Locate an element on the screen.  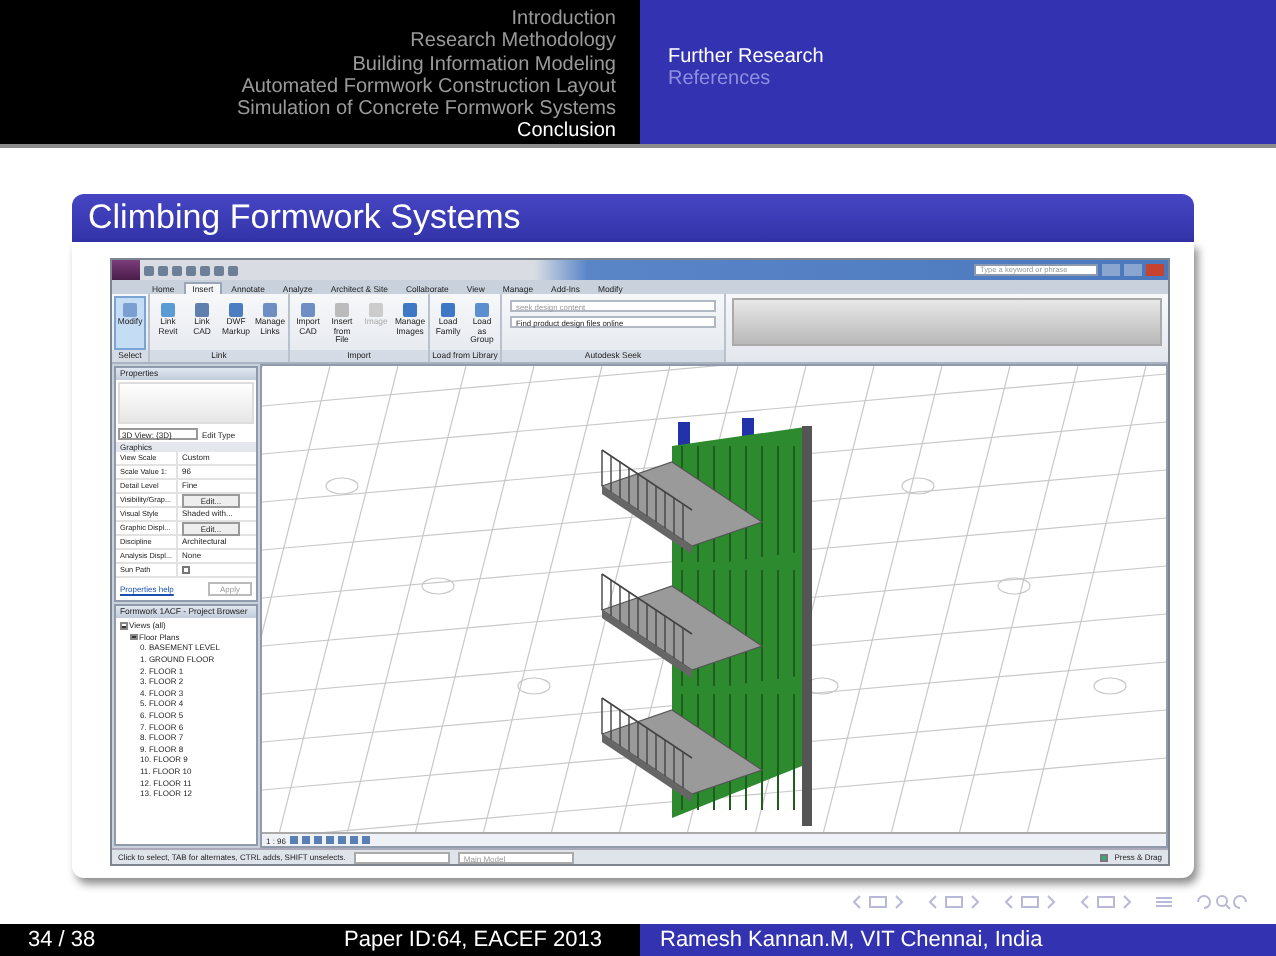
workset-dropdown is located at coordinates (401, 857).